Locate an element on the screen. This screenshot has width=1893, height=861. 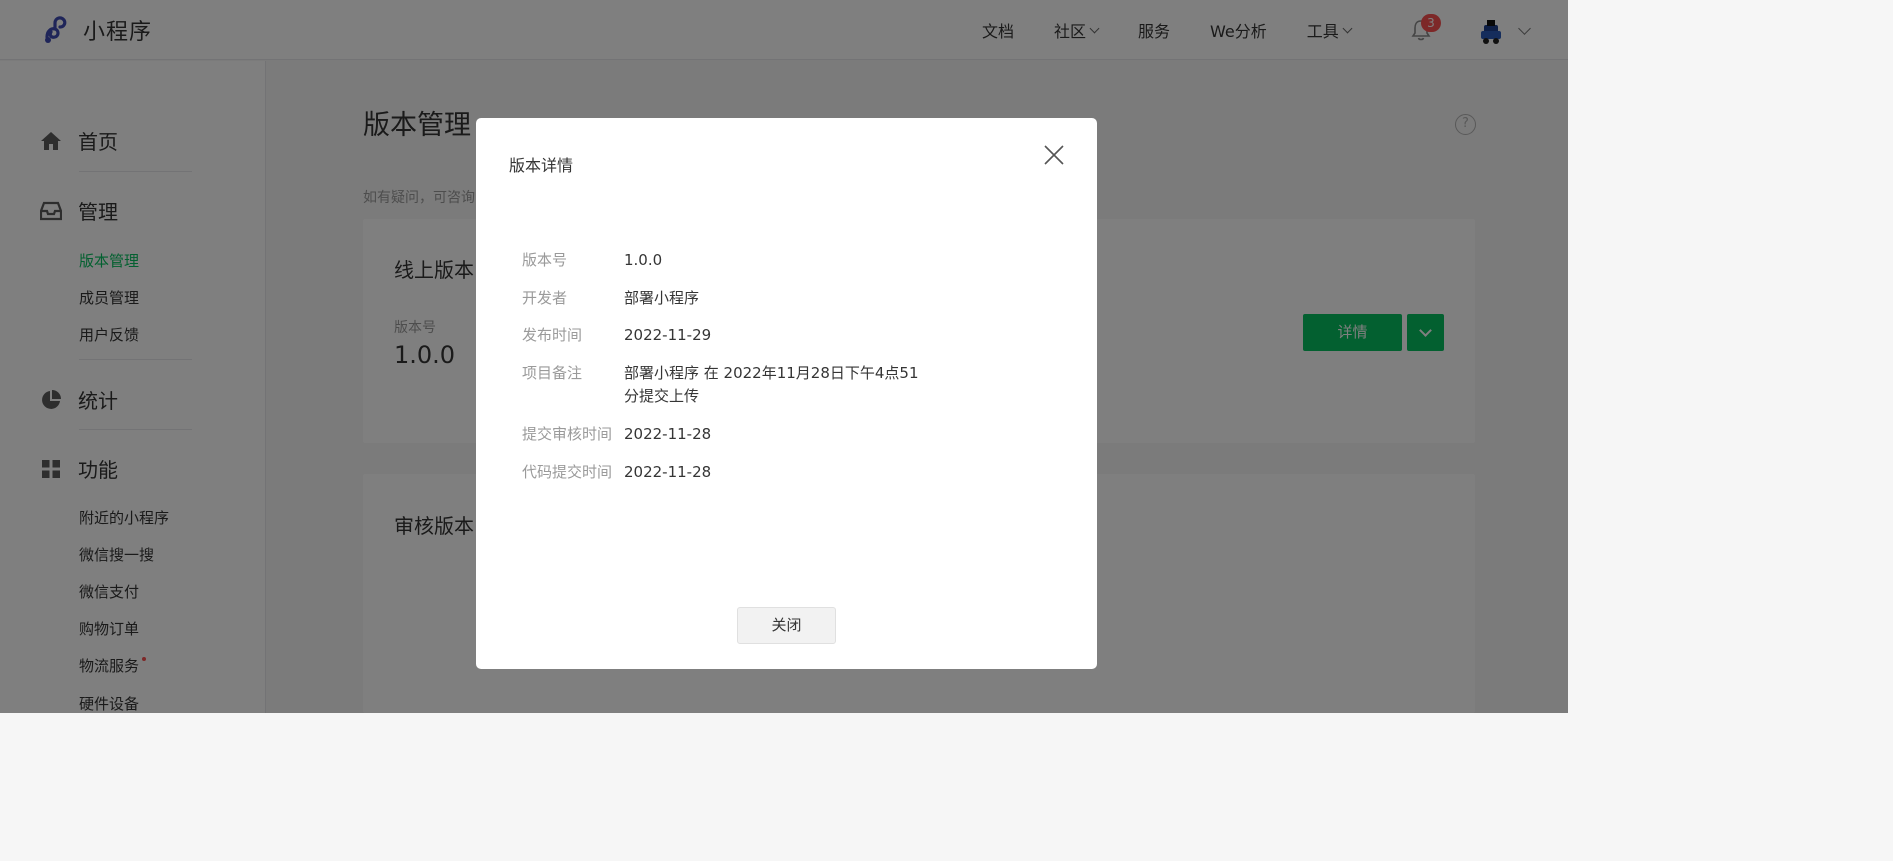
detail-row-developer: 开发者 部署小程序 is located at coordinates (611, 298).